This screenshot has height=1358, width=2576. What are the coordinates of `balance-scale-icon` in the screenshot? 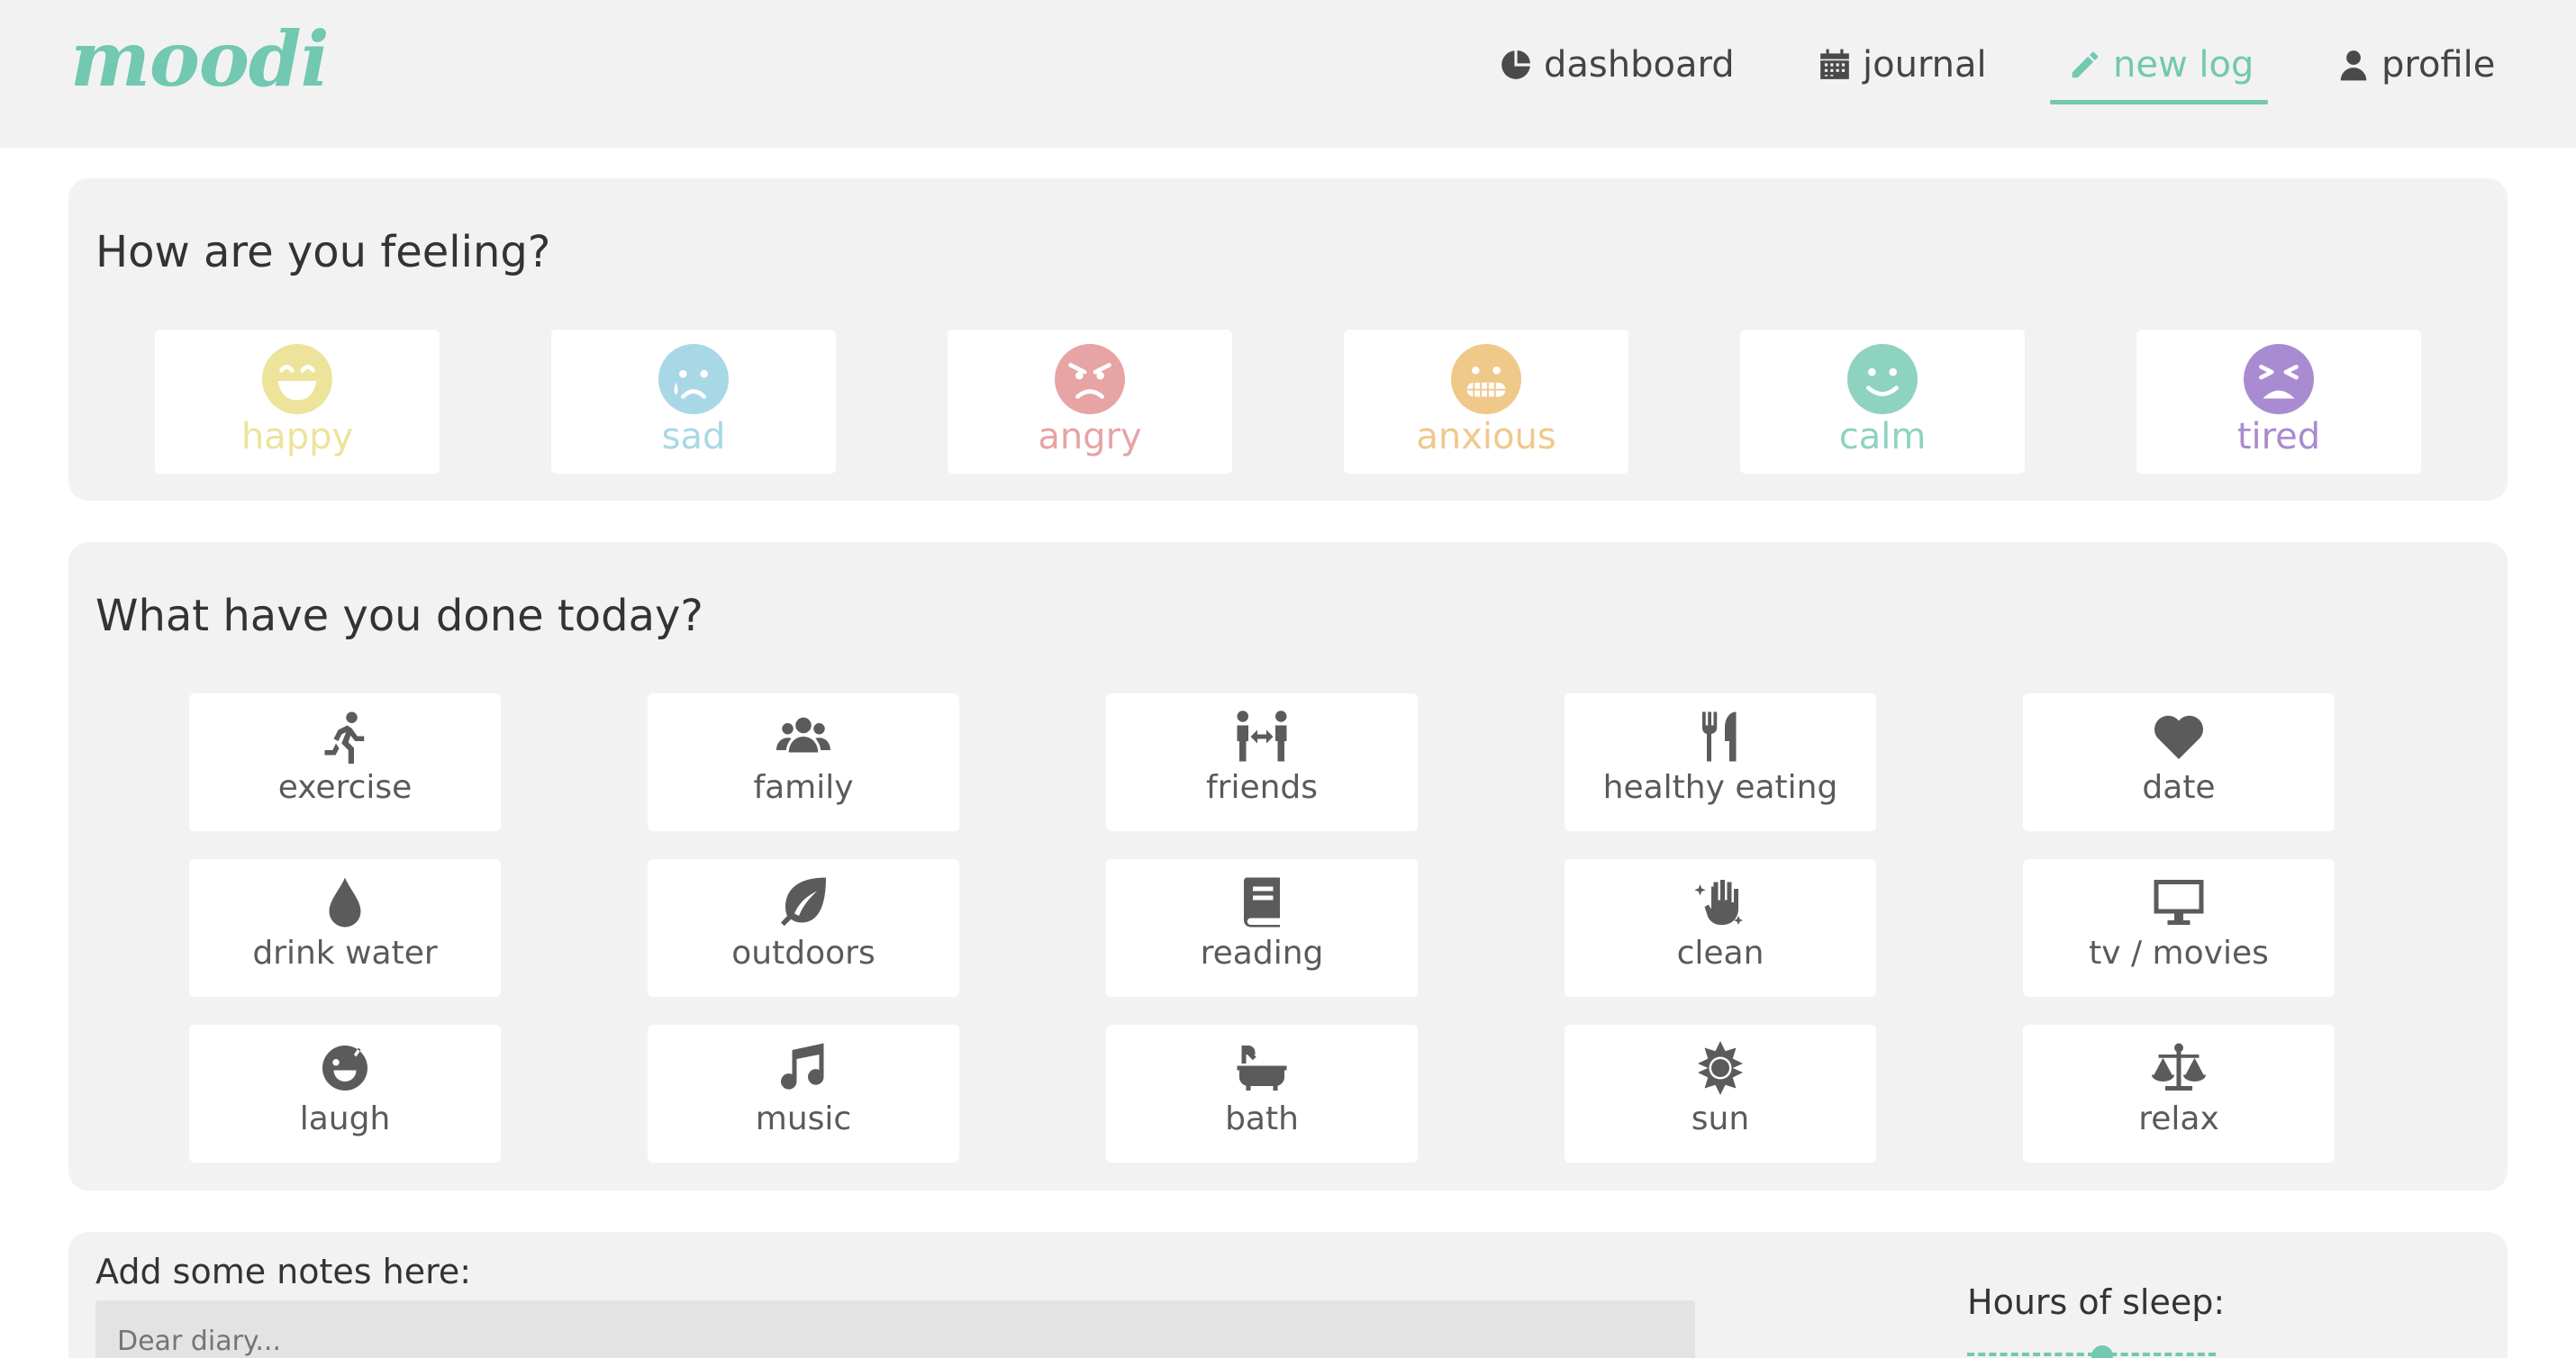 It's located at (2179, 1068).